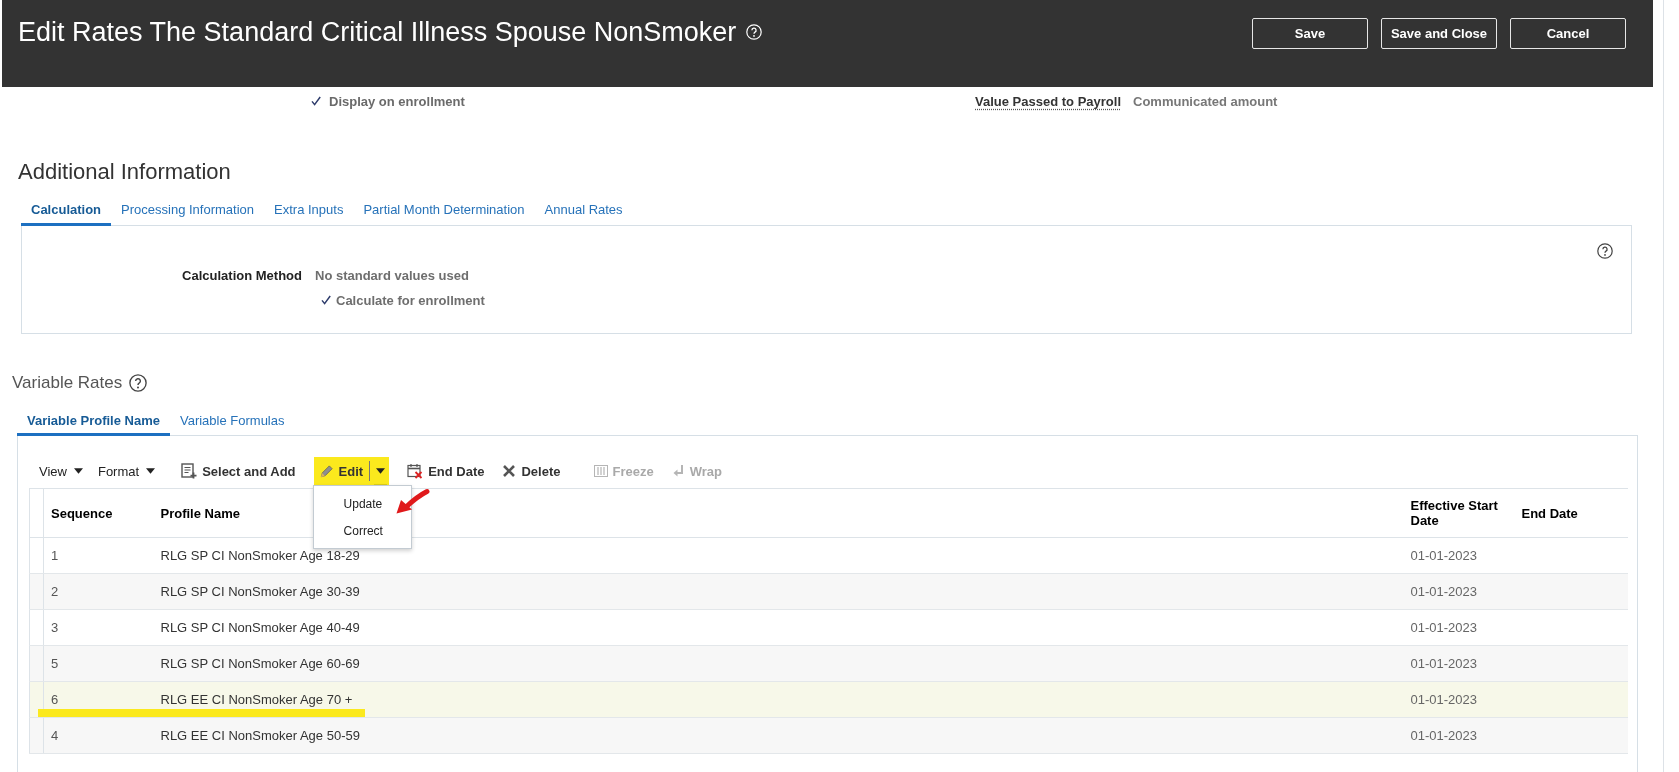 Image resolution: width=1679 pixels, height=772 pixels. What do you see at coordinates (67, 383) in the screenshot?
I see `section-heading: Variable Rates` at bounding box center [67, 383].